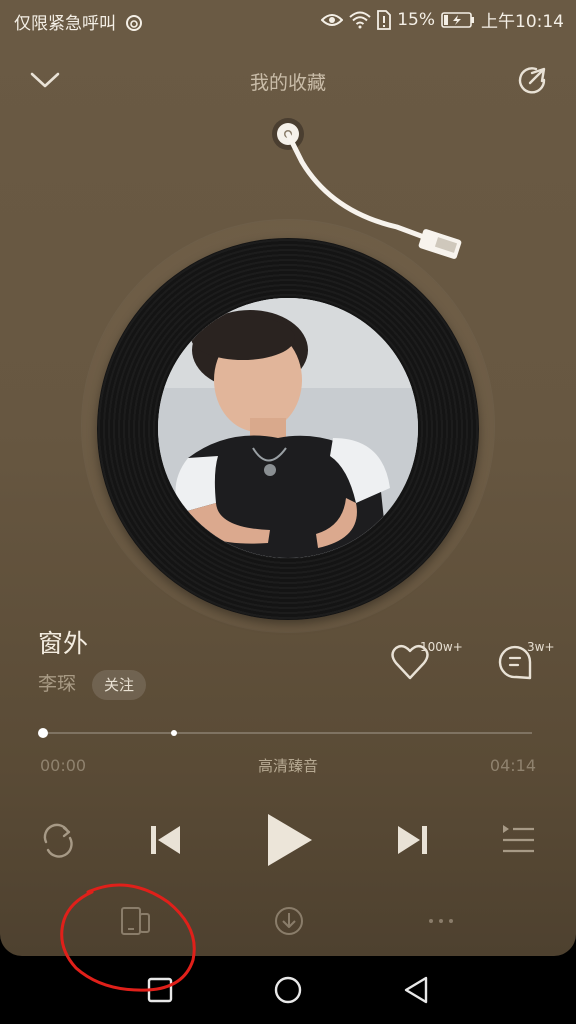 The width and height of the screenshot is (576, 1024). Describe the element at coordinates (360, 20) in the screenshot. I see `wifi-icon` at that location.